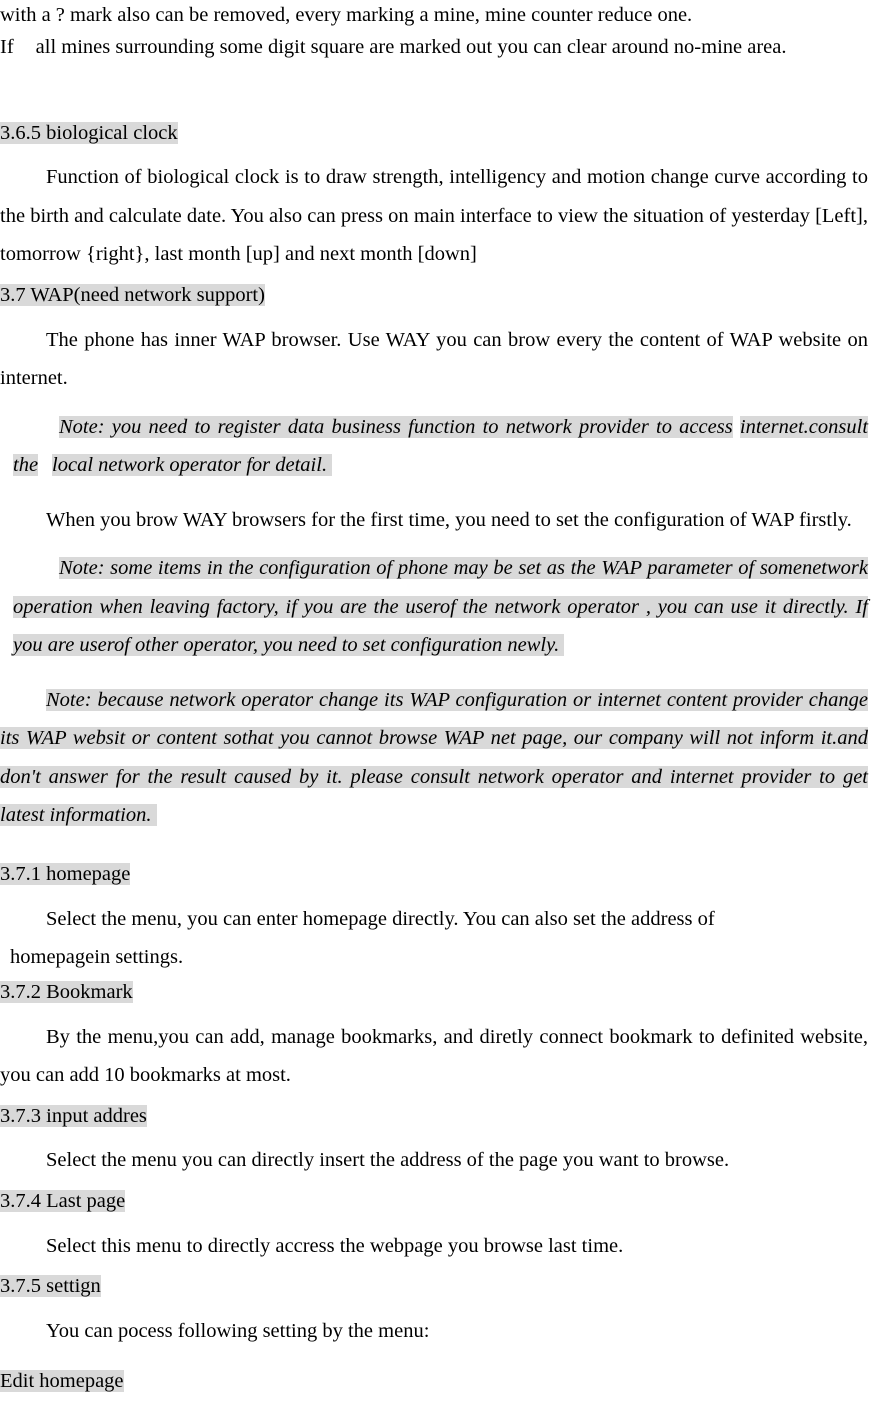 This screenshot has width=872, height=1410. Describe the element at coordinates (436, 1381) in the screenshot. I see `subheading-edit-homepage: Edit homepage` at that location.